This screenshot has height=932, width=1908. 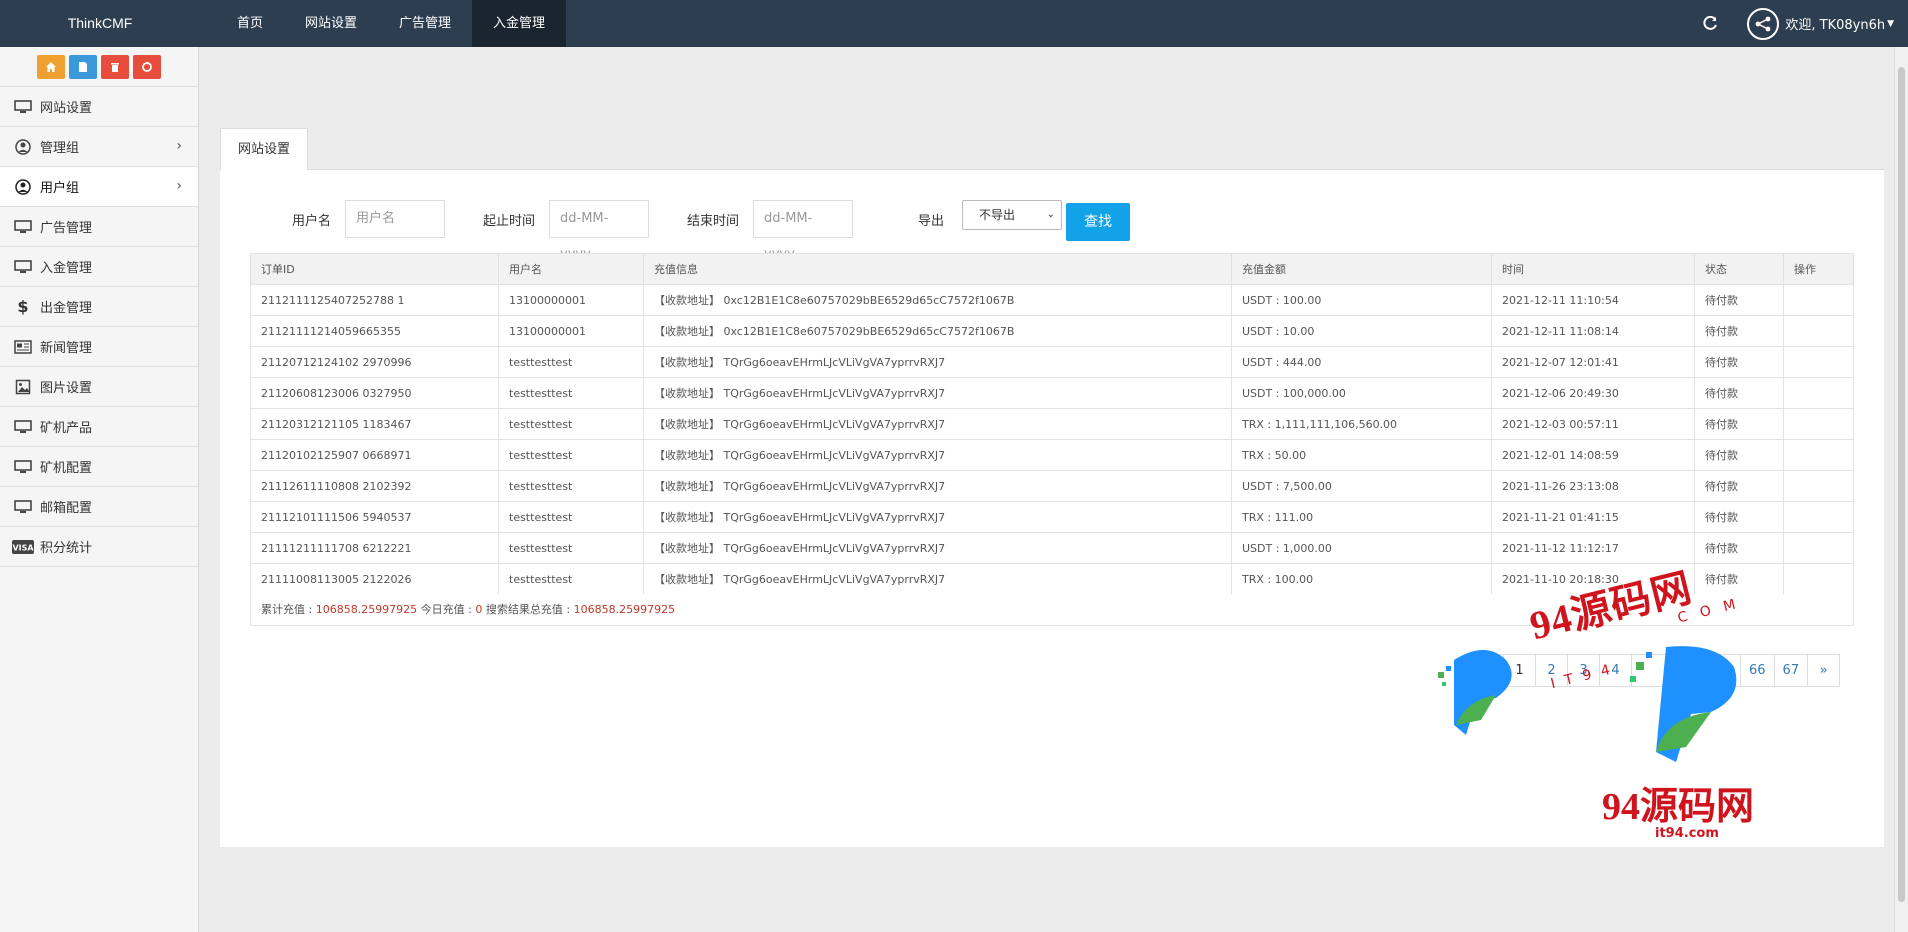 I want to click on newspaper-icon, so click(x=23, y=347).